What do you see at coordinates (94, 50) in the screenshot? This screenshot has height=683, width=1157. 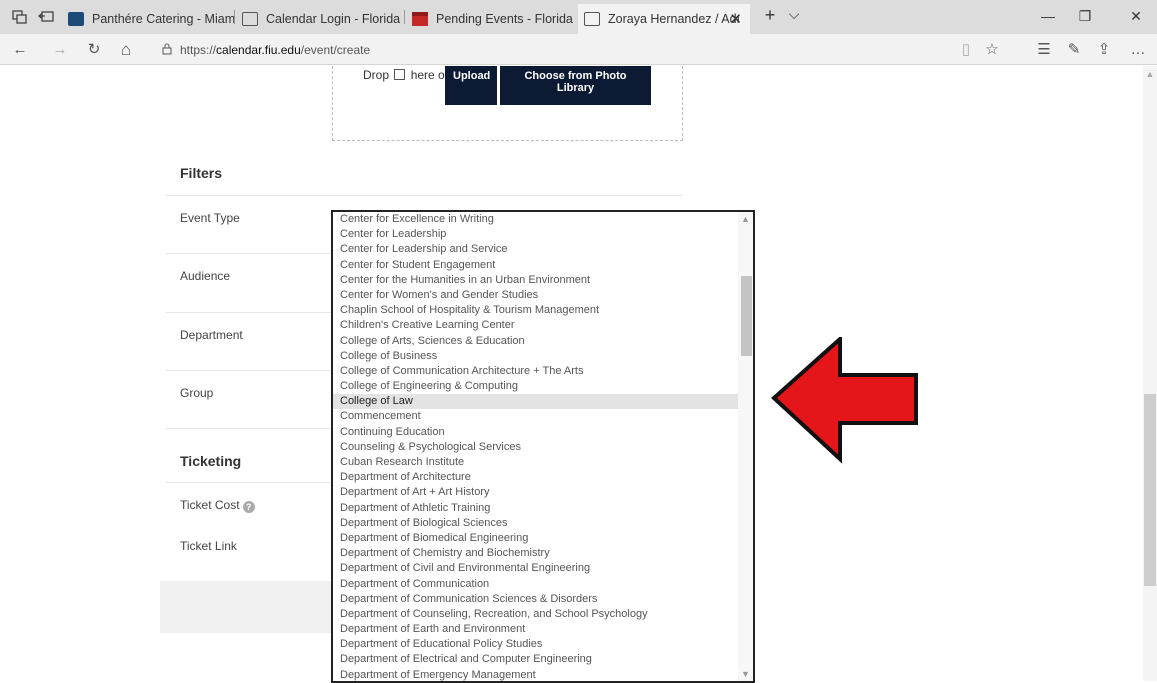 I see `refresh-icon: ↻` at bounding box center [94, 50].